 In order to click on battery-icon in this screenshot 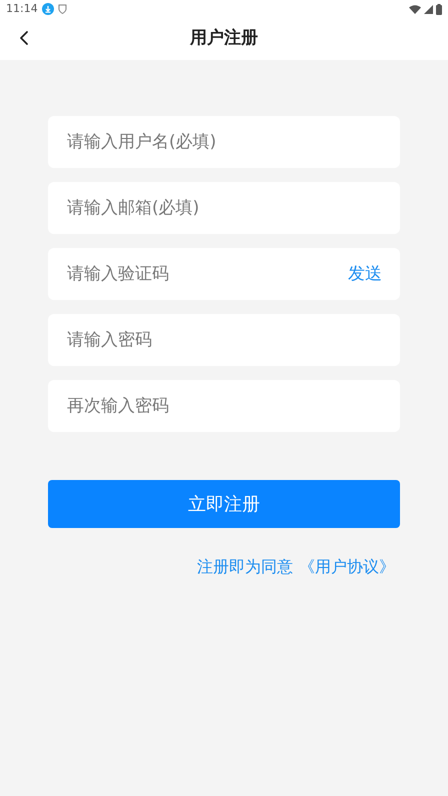, I will do `click(439, 9)`.